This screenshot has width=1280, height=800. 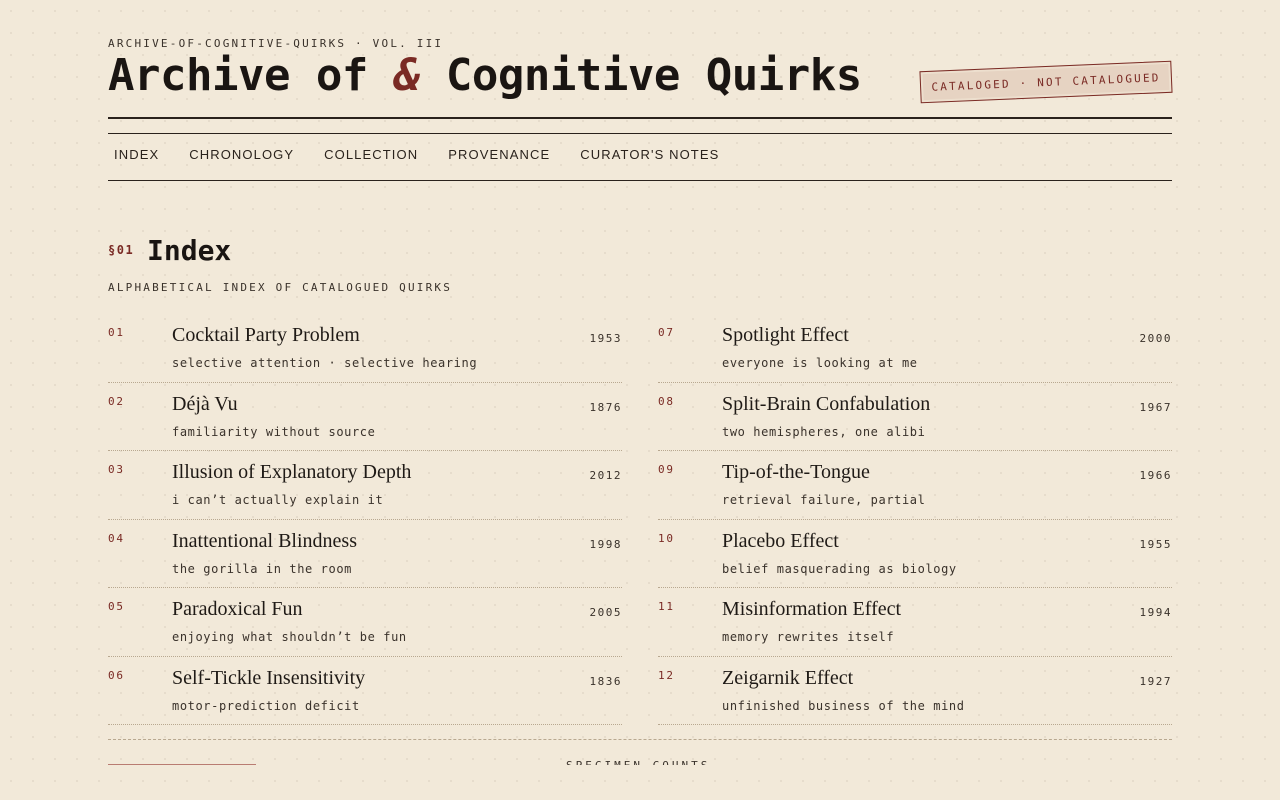 What do you see at coordinates (824, 431) in the screenshot?
I see `entry-description: two hemispheres, one alibi` at bounding box center [824, 431].